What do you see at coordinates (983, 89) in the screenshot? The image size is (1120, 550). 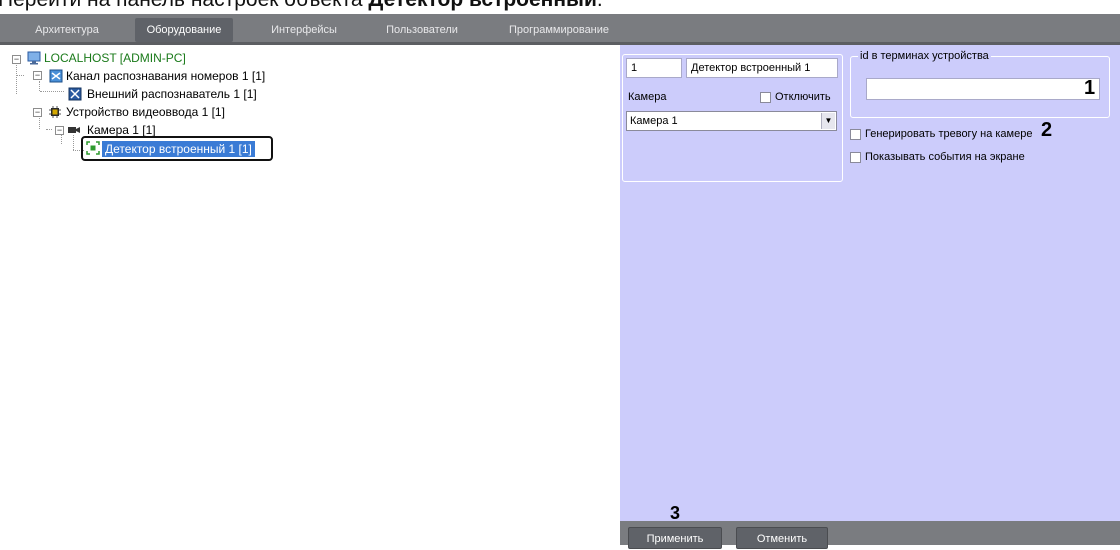 I see `device-id-field` at bounding box center [983, 89].